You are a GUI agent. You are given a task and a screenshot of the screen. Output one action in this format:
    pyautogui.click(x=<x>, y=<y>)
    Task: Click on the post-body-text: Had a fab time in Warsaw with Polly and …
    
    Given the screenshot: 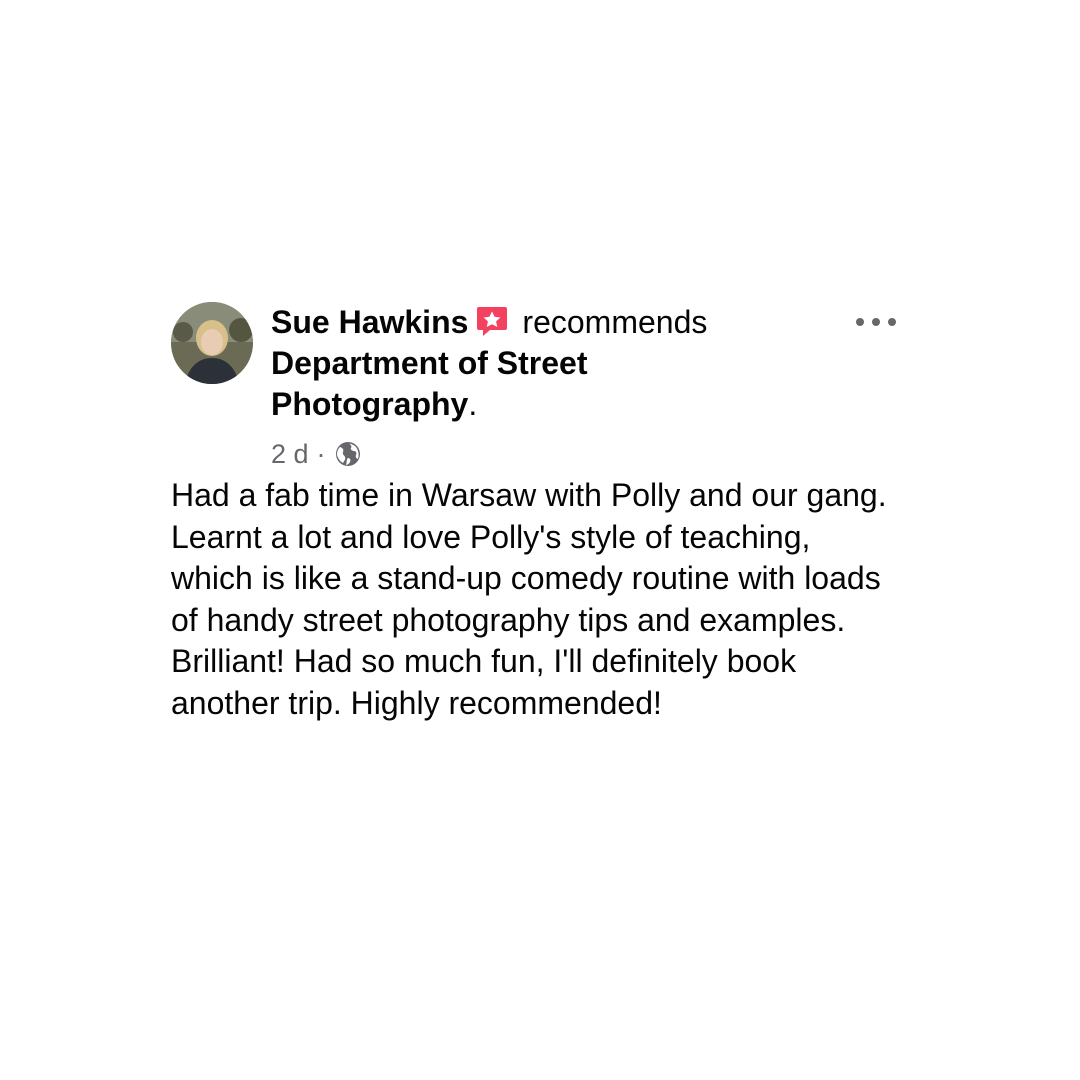 What is the action you would take?
    pyautogui.click(x=529, y=599)
    